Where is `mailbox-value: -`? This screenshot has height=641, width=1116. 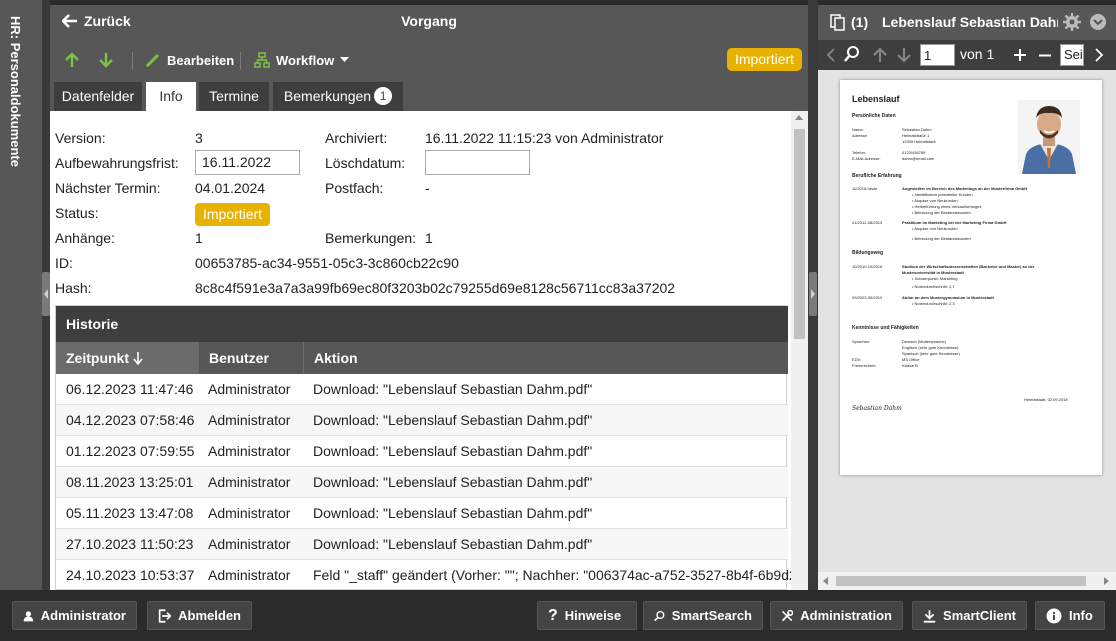
mailbox-value: - is located at coordinates (427, 188).